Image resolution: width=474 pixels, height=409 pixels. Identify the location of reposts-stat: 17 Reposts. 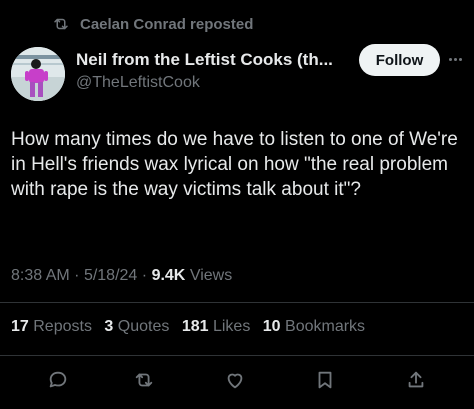
(51, 326).